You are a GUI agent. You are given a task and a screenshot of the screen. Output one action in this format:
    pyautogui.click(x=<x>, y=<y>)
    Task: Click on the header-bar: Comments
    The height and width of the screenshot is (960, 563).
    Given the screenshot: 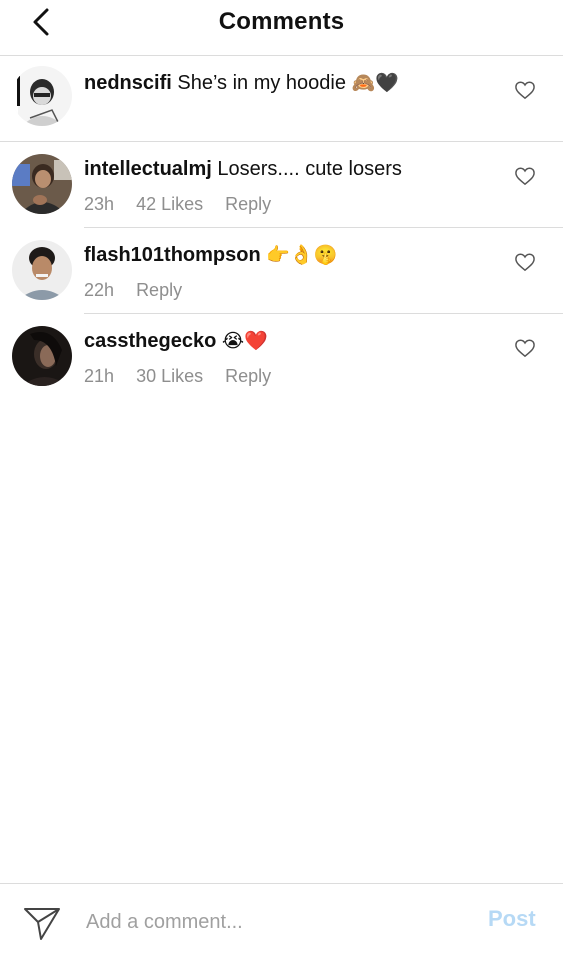 What is the action you would take?
    pyautogui.click(x=281, y=28)
    